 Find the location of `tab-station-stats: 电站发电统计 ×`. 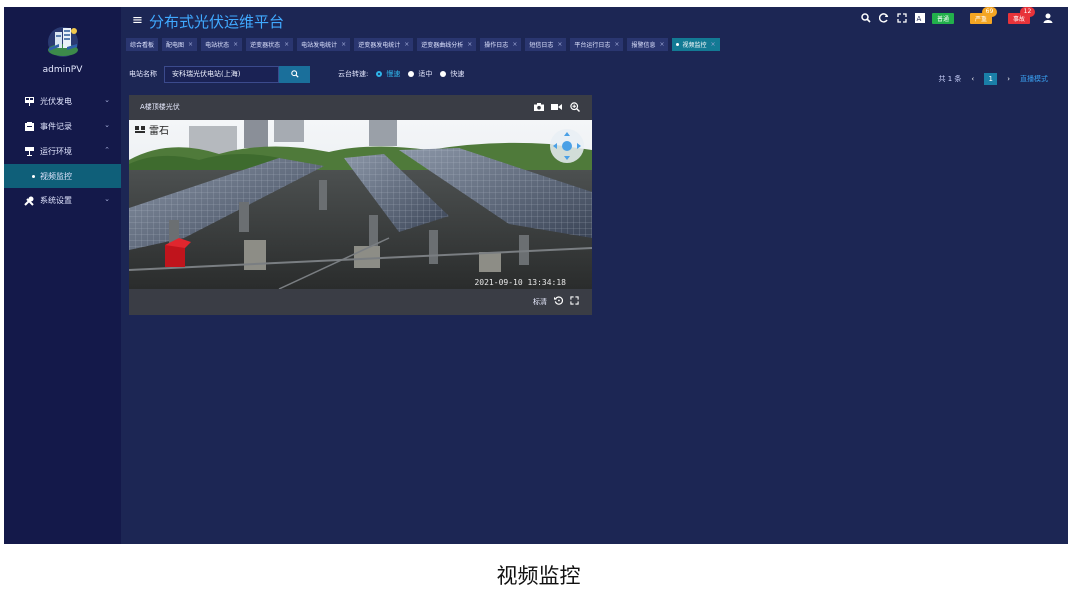

tab-station-stats: 电站发电统计 × is located at coordinates (324, 44).